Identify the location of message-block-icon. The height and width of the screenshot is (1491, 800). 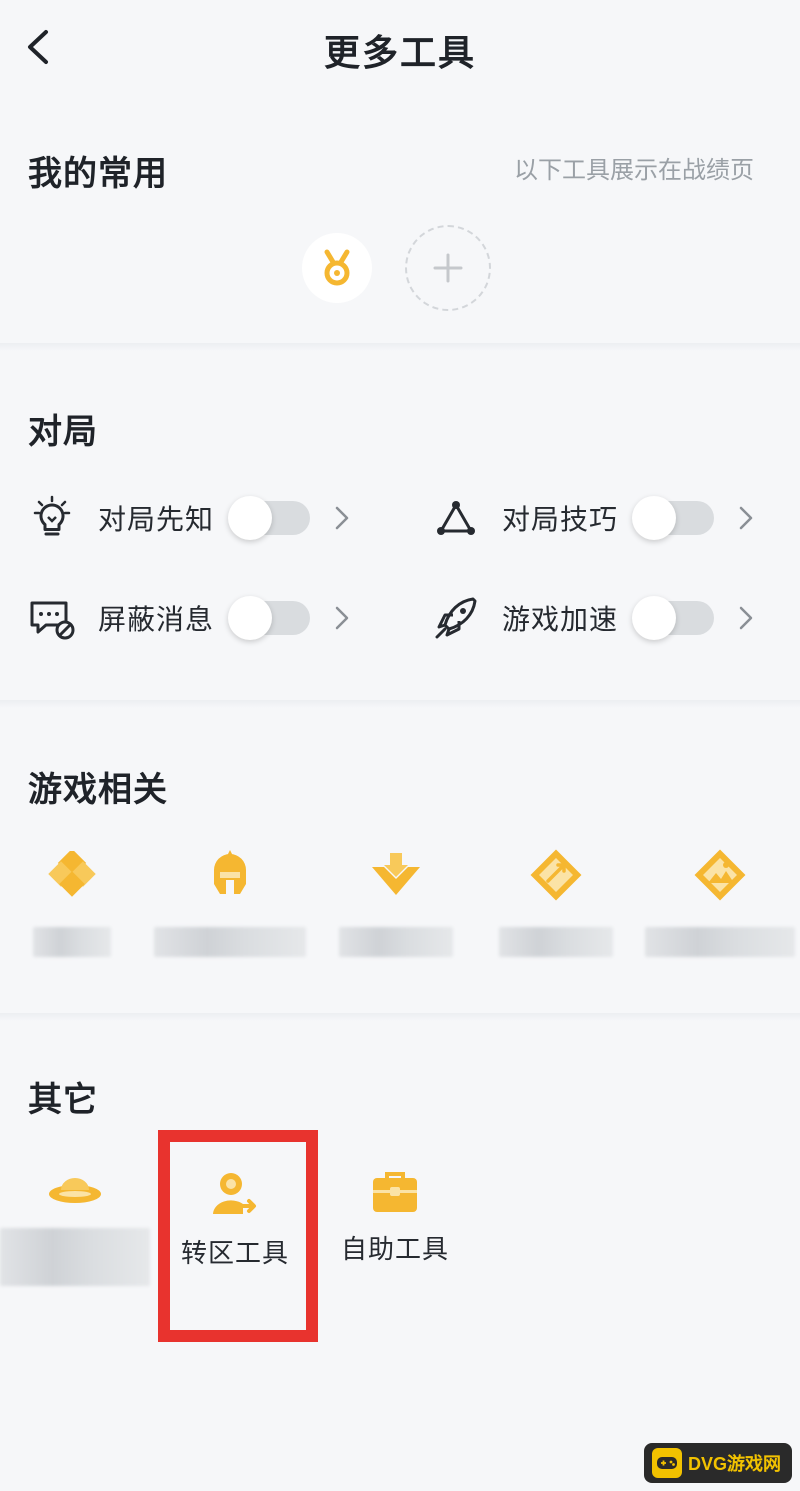
(52, 618).